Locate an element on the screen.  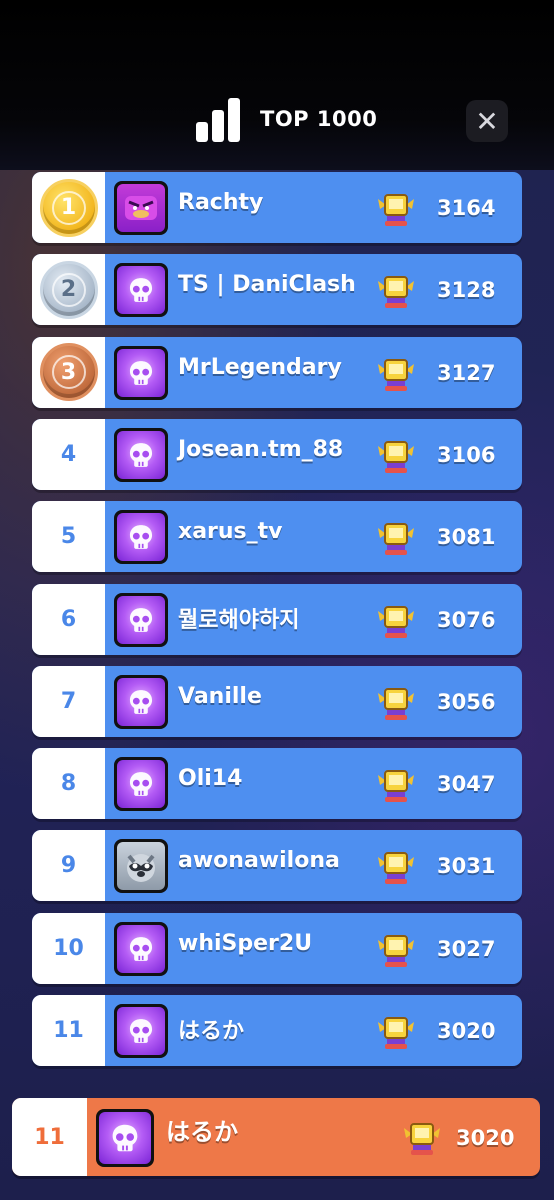
gold-medal-icon: 1 is located at coordinates (68, 207).